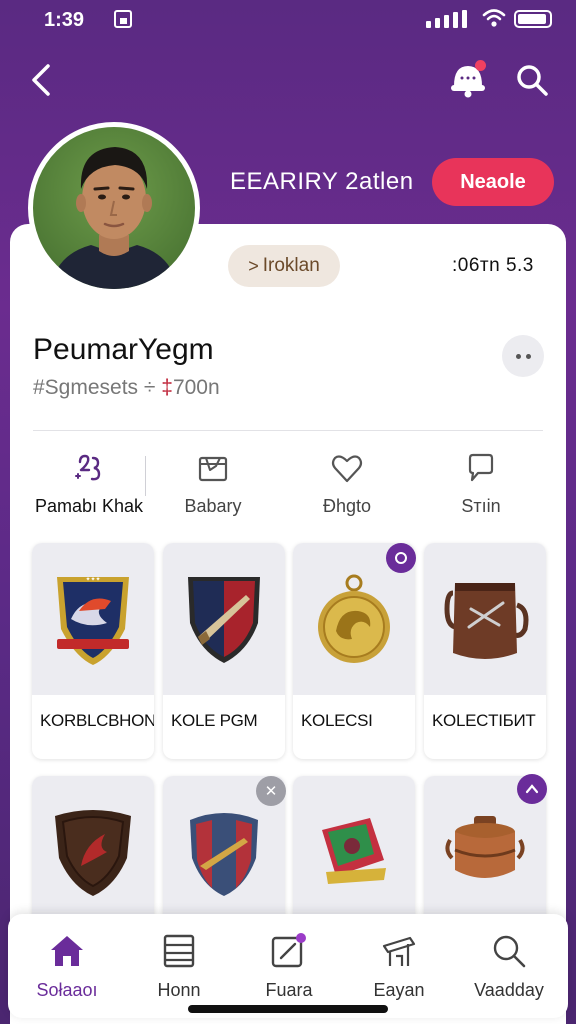 Image resolution: width=576 pixels, height=1024 pixels. I want to click on copper-pot-image, so click(485, 847).